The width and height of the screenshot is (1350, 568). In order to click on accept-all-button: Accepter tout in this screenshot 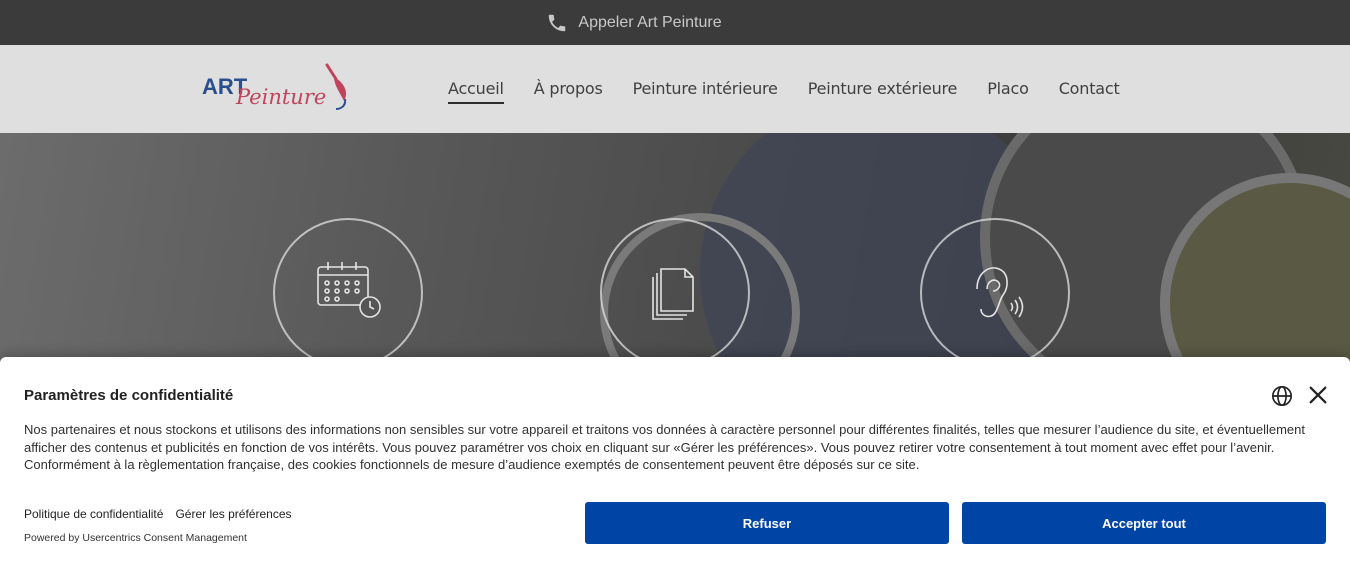, I will do `click(1144, 523)`.